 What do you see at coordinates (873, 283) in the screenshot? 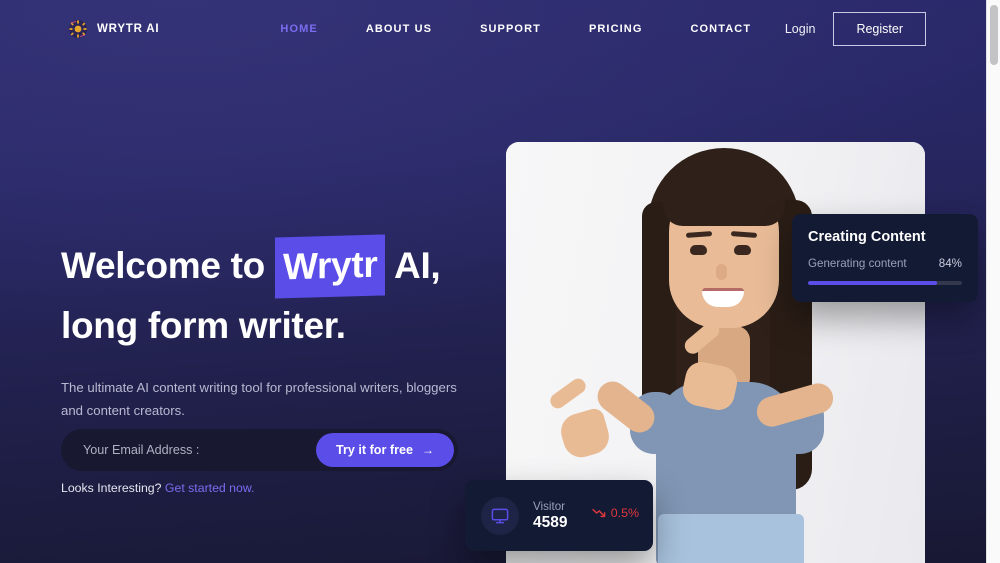
I see `progress-bar-fill` at bounding box center [873, 283].